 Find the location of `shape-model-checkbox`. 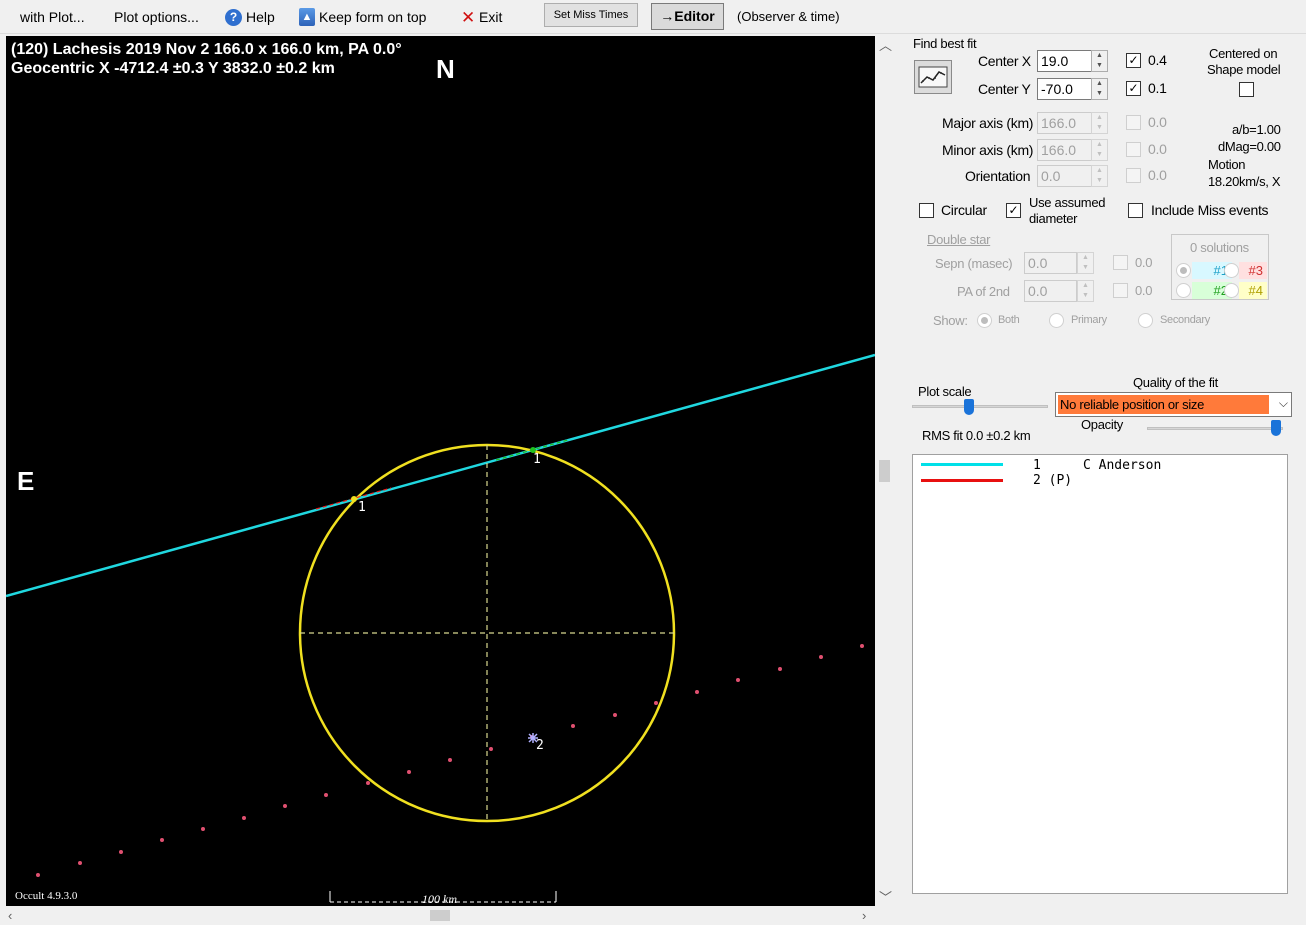

shape-model-checkbox is located at coordinates (1246, 89).